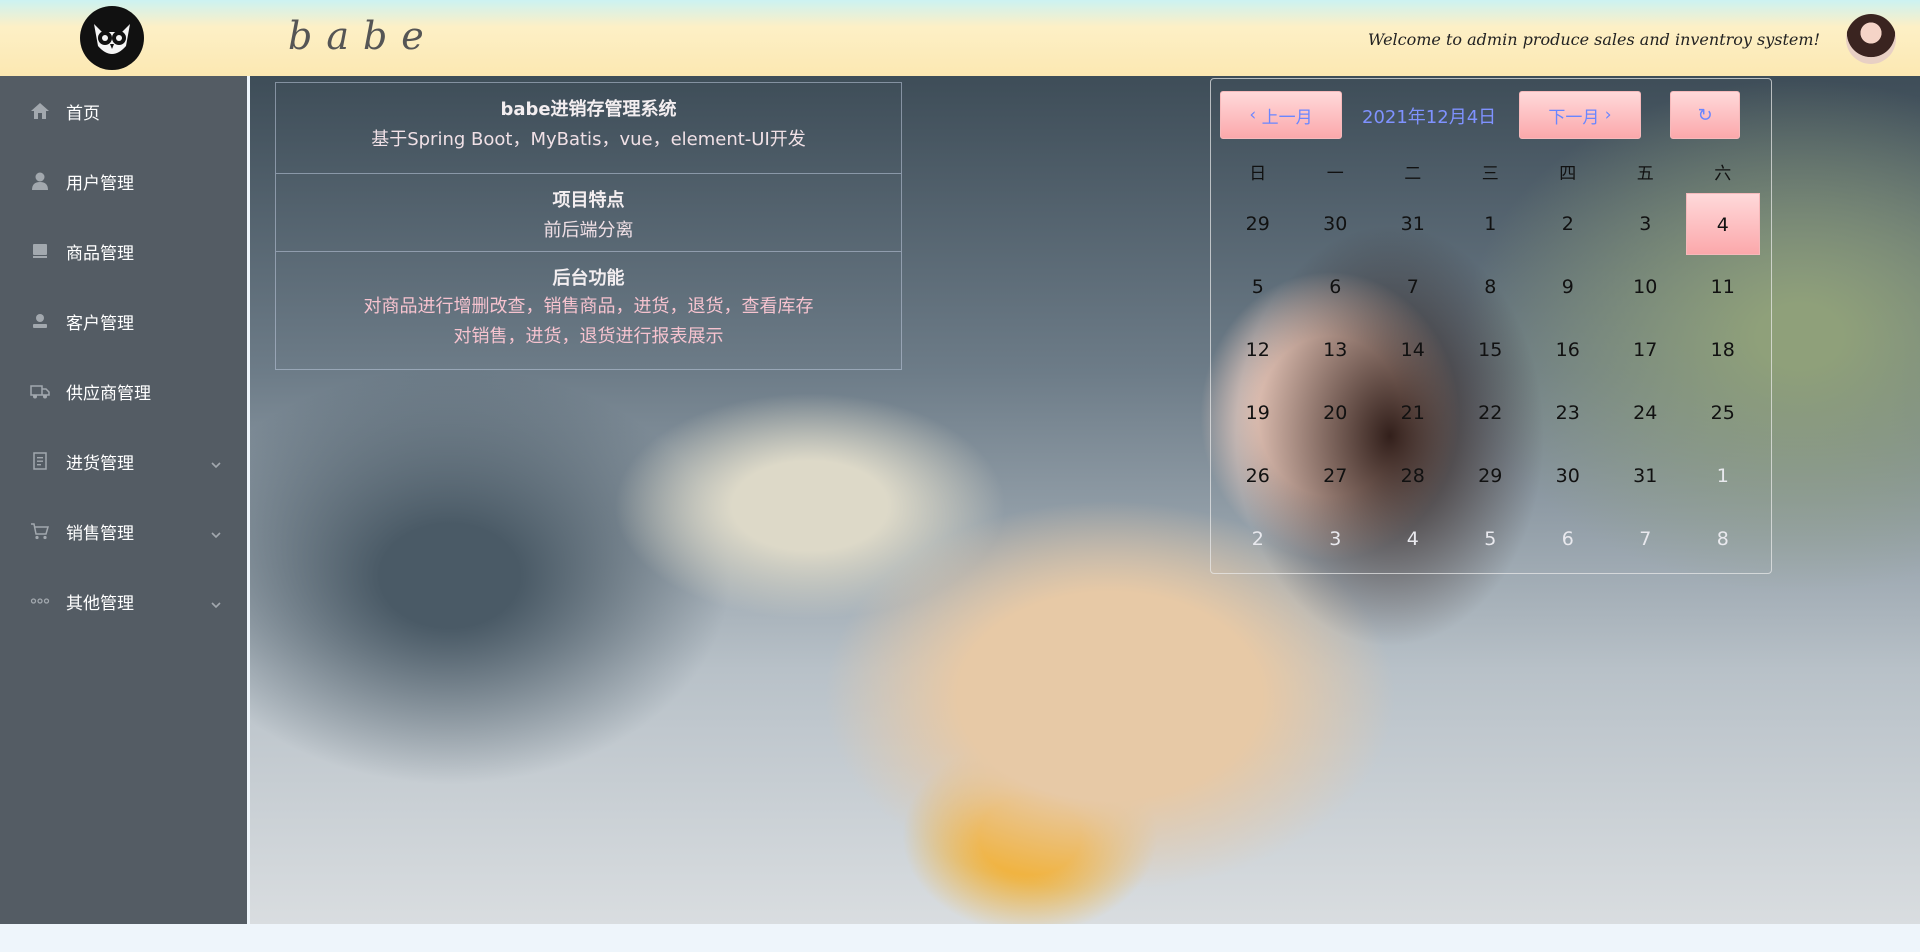  What do you see at coordinates (1255, 115) in the screenshot?
I see `chevron-left-icon: ‹` at bounding box center [1255, 115].